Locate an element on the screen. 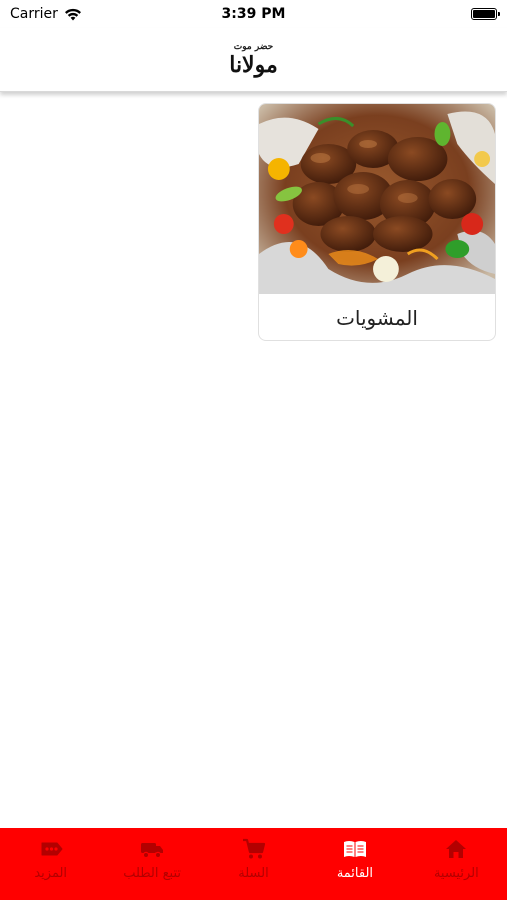 This screenshot has height=900, width=507. tab-cart-label: السلة is located at coordinates (253, 873).